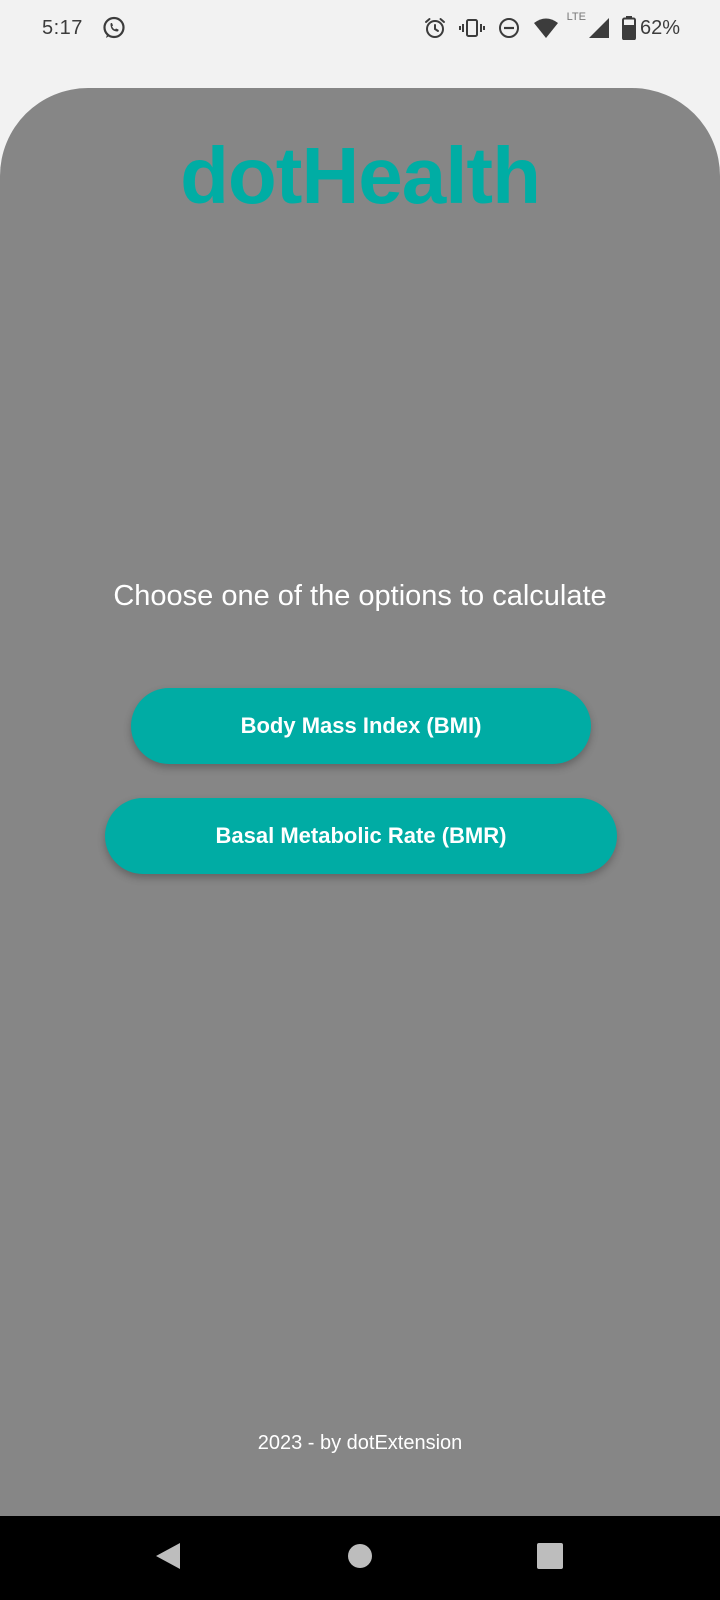 This screenshot has height=1600, width=720. I want to click on recent-apps-button, so click(550, 1558).